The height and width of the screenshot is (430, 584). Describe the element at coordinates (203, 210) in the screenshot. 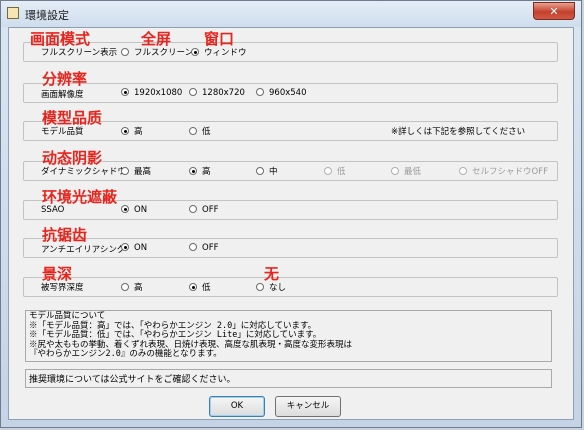

I see `radio-ssao-off: OFF` at that location.